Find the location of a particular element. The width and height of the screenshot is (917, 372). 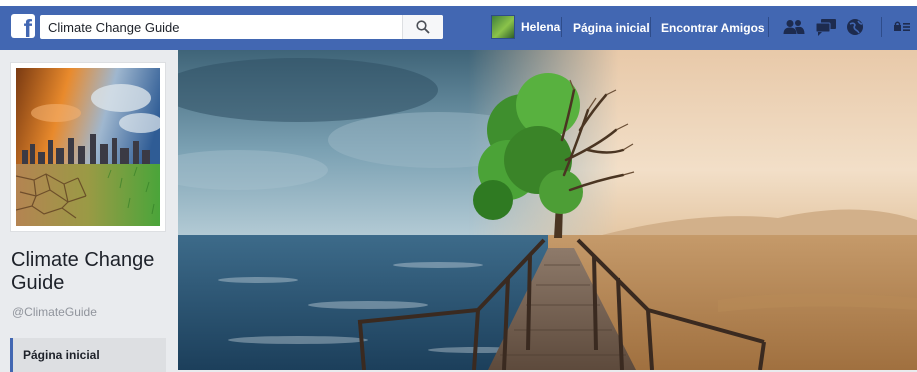

avatar is located at coordinates (503, 27).